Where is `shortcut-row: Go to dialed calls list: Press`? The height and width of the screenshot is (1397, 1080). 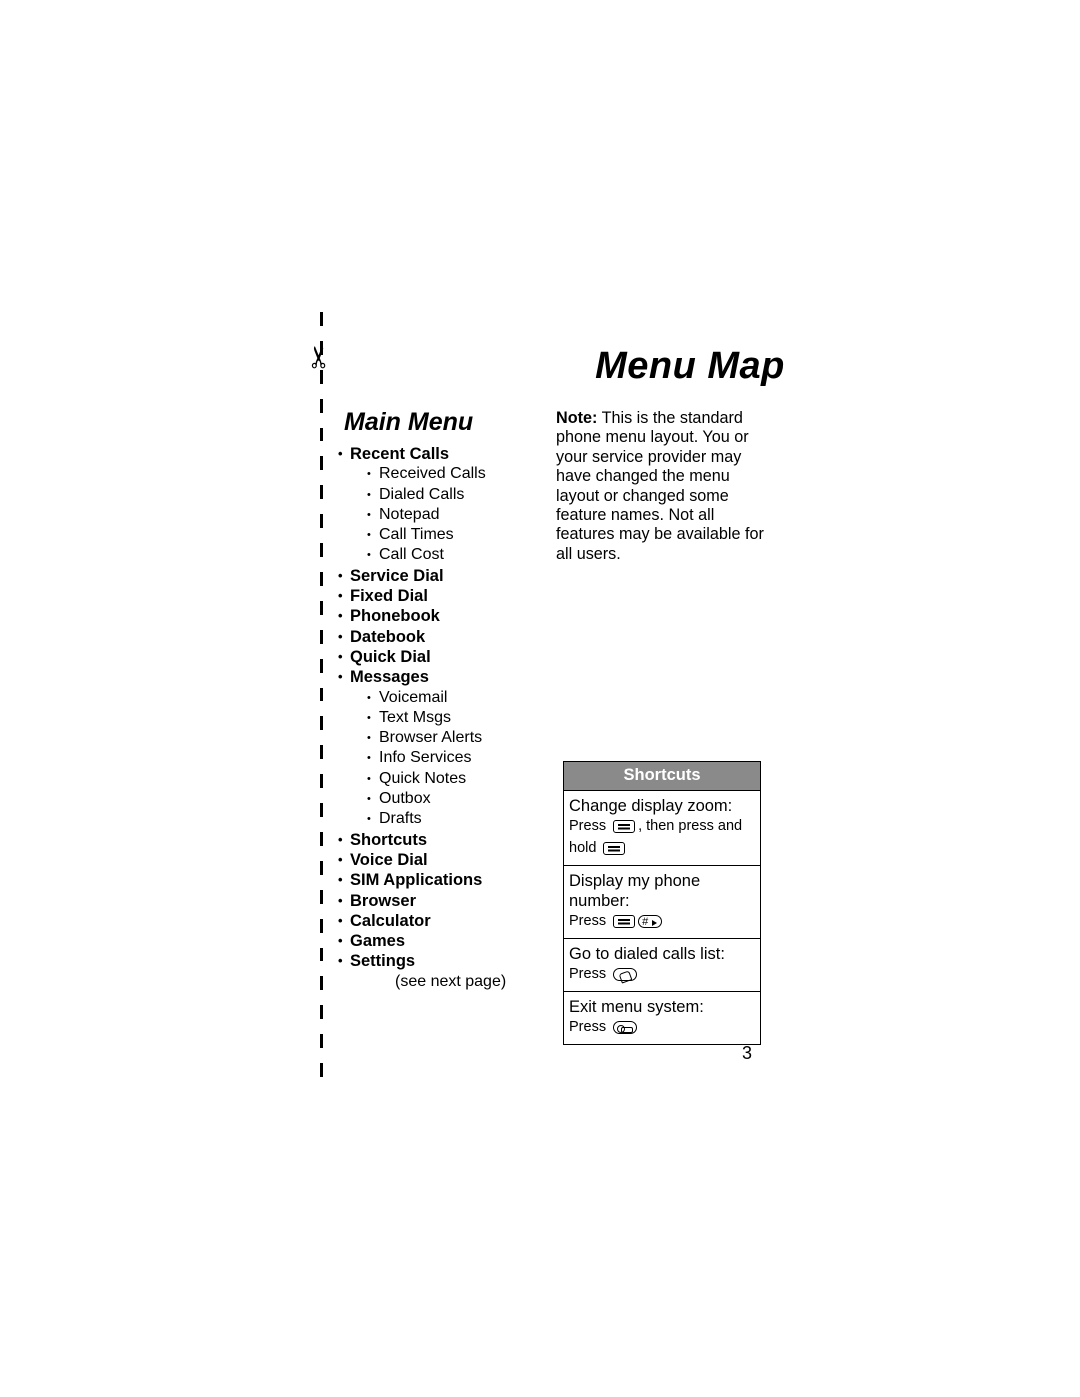 shortcut-row: Go to dialed calls list: Press is located at coordinates (662, 965).